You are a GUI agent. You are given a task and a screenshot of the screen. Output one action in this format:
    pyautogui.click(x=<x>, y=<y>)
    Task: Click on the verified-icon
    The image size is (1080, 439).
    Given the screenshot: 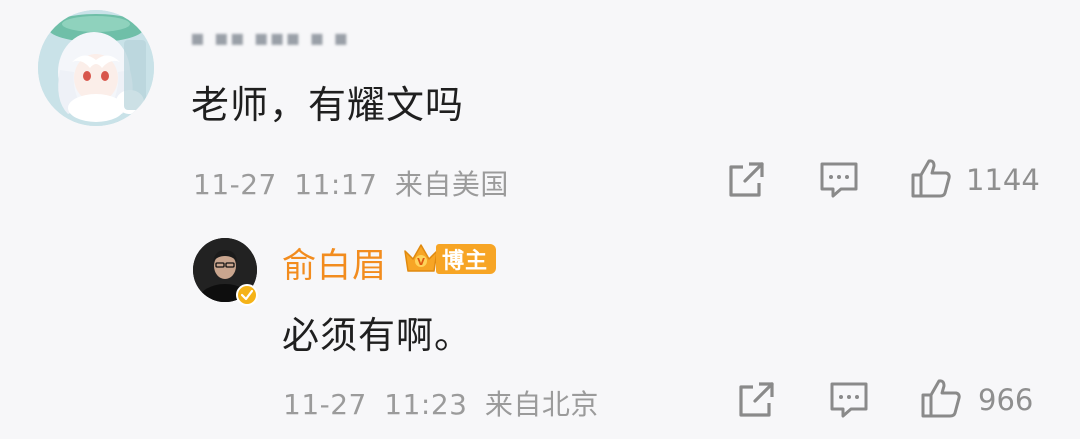 What is the action you would take?
    pyautogui.click(x=247, y=295)
    